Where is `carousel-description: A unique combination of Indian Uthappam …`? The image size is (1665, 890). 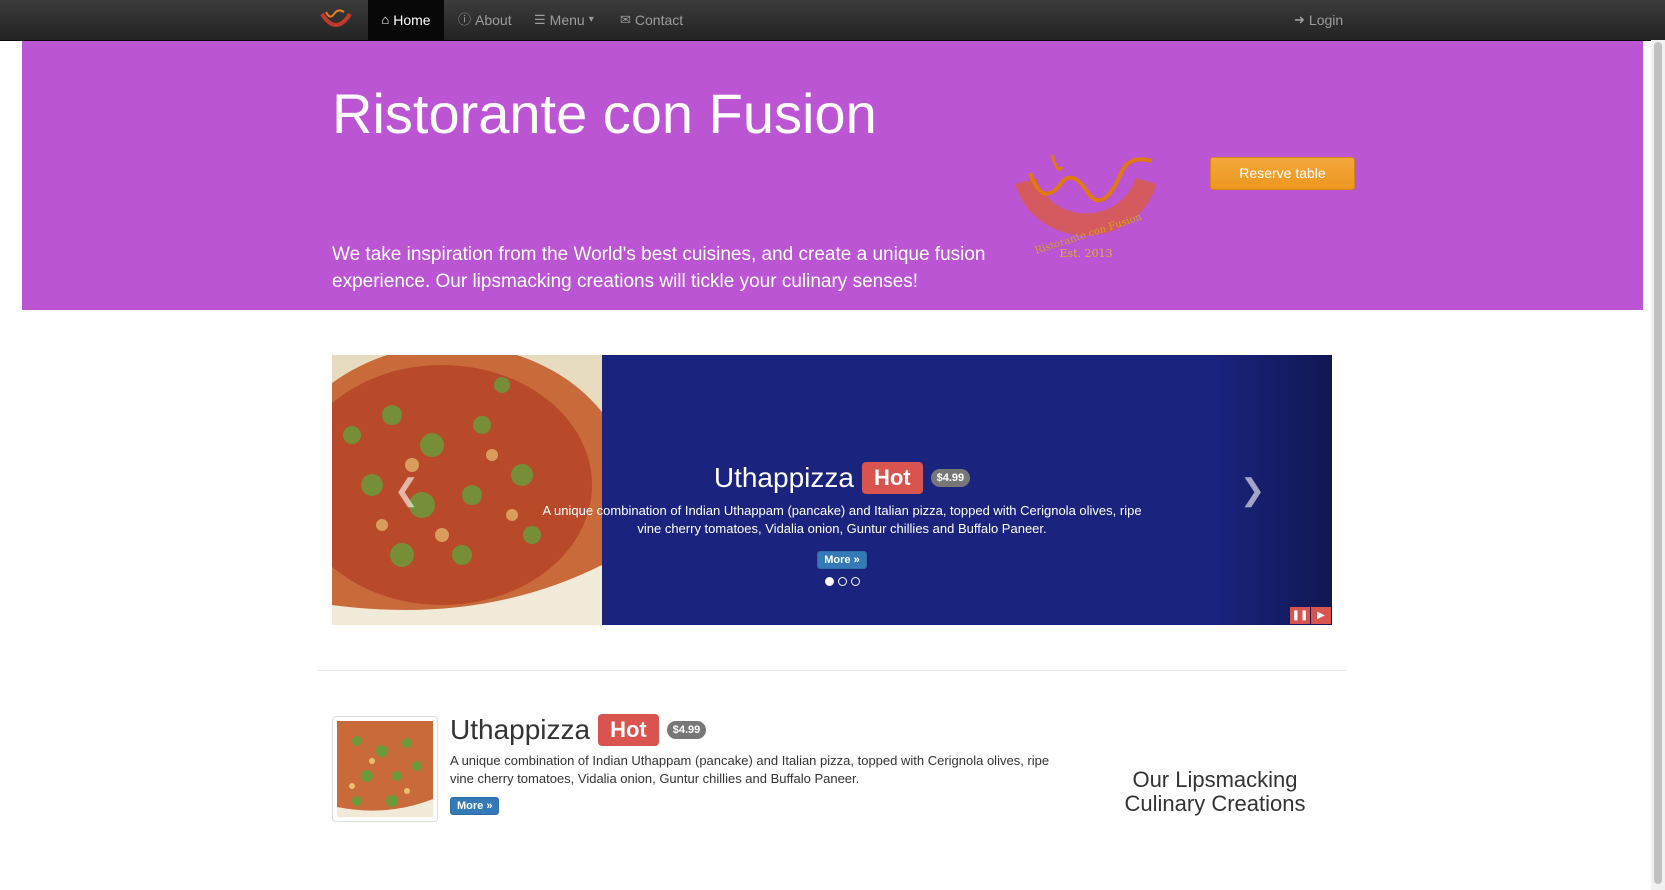 carousel-description: A unique combination of Indian Uthappam … is located at coordinates (842, 519).